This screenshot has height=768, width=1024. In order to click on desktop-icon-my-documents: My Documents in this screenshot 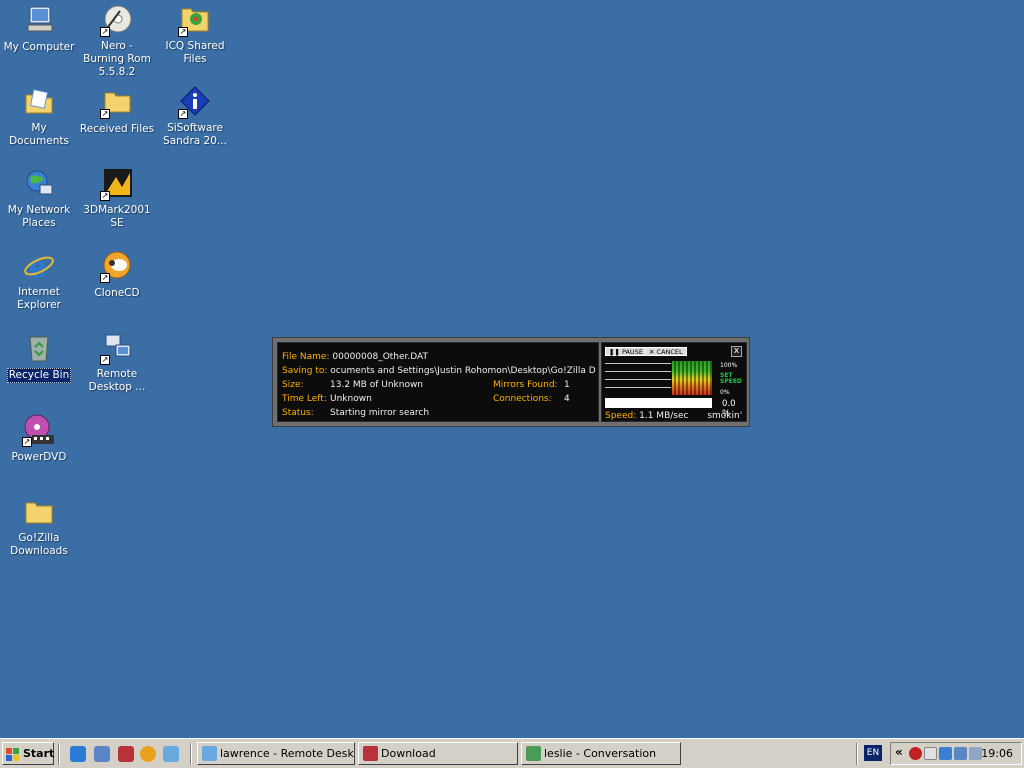, I will do `click(39, 116)`.